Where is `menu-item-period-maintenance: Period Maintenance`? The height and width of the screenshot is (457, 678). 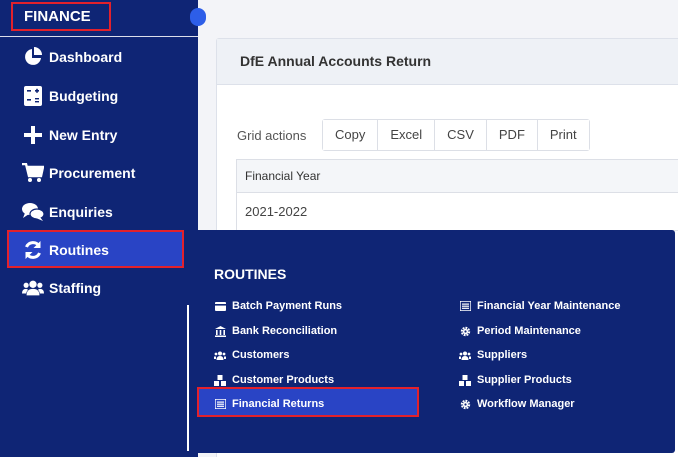 menu-item-period-maintenance: Period Maintenance is located at coordinates (520, 331).